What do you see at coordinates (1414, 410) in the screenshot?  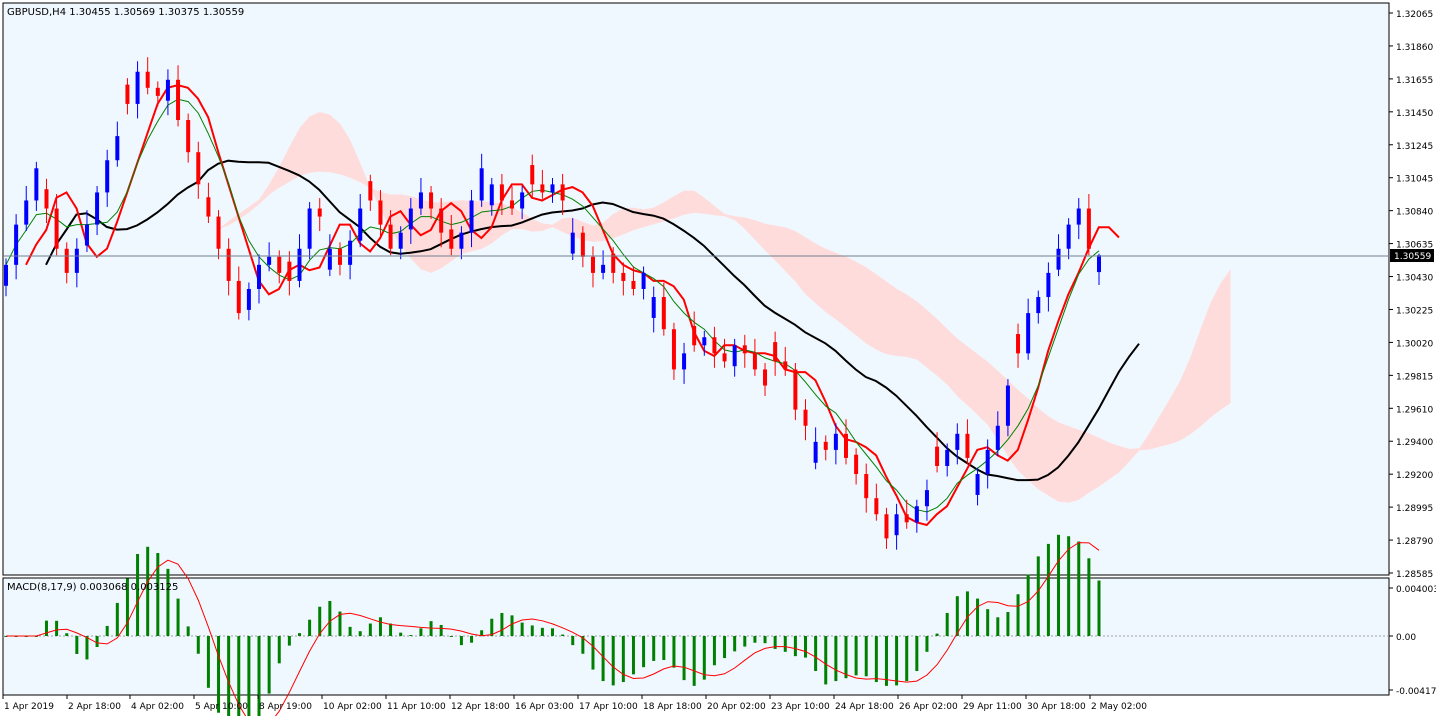 I see `price-tick-label: 1.29610` at bounding box center [1414, 410].